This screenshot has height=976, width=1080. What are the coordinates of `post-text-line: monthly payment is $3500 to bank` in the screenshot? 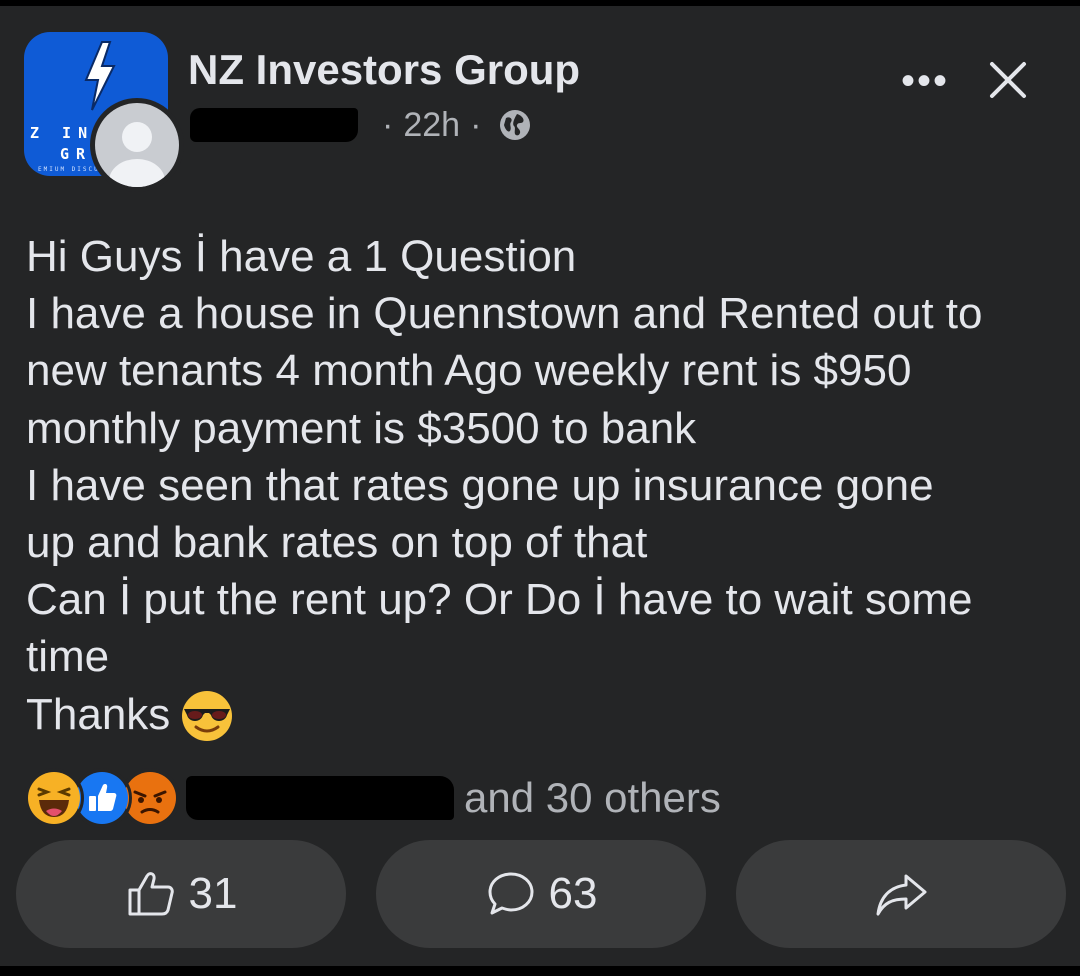 It's located at (361, 428).